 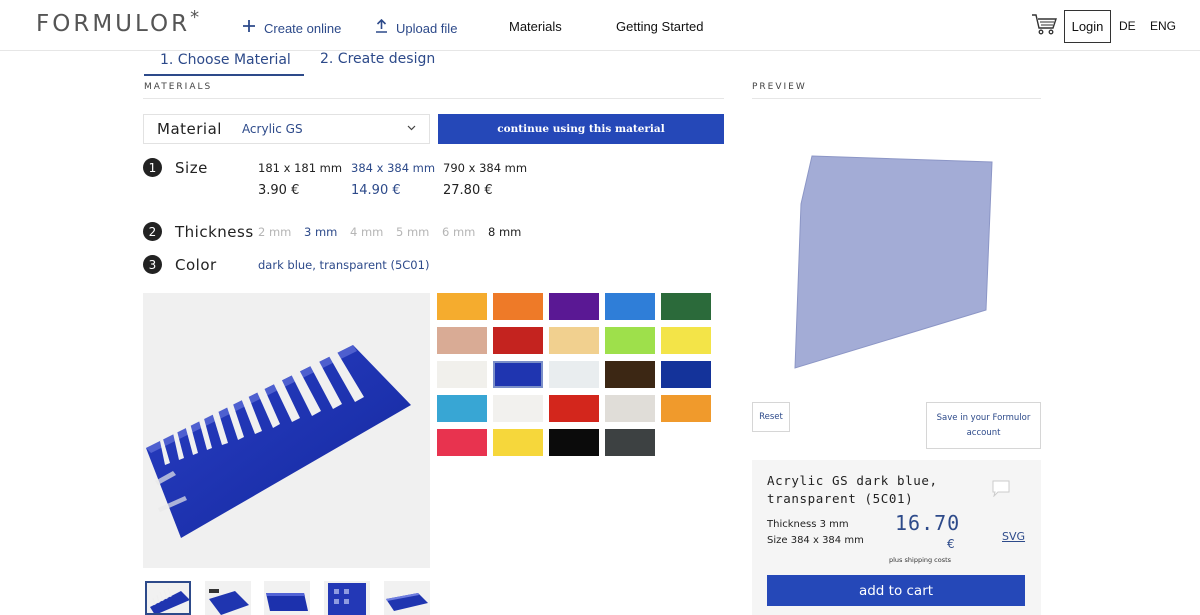 What do you see at coordinates (896, 98) in the screenshot?
I see `preview-divider` at bounding box center [896, 98].